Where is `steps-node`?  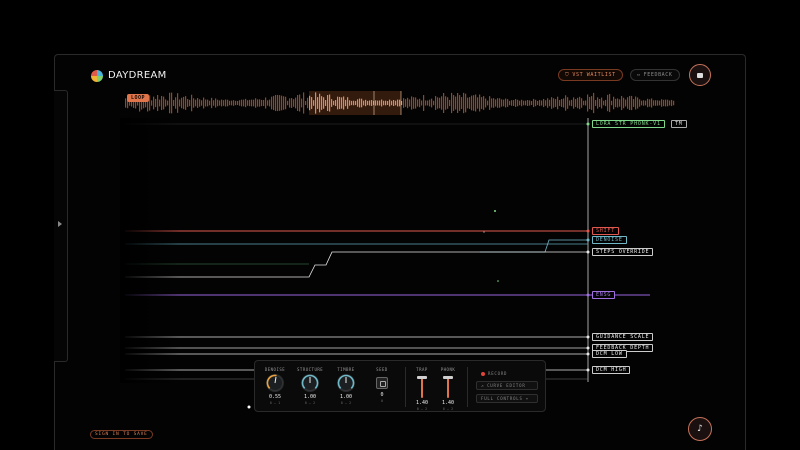 steps-node is located at coordinates (588, 252).